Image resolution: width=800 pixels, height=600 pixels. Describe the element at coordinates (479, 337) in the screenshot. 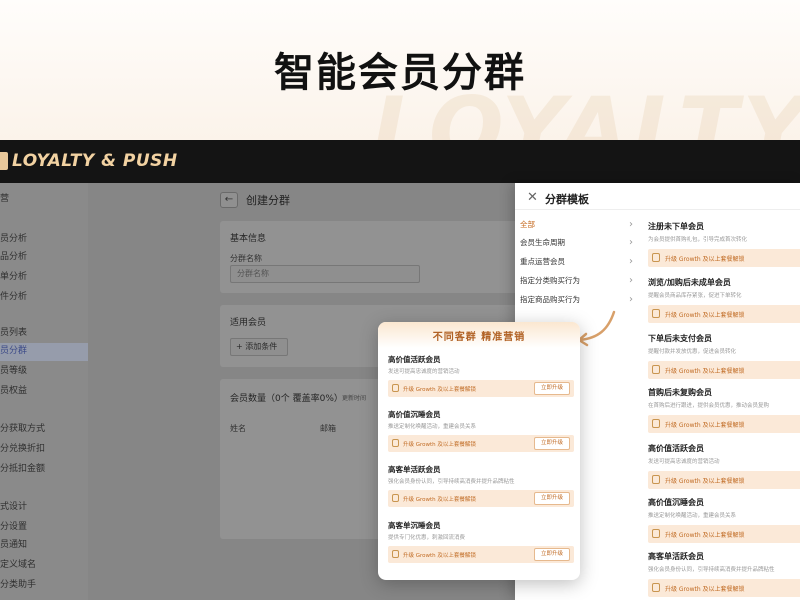

I see `floating-card-title: 不同客群 精准营销` at that location.